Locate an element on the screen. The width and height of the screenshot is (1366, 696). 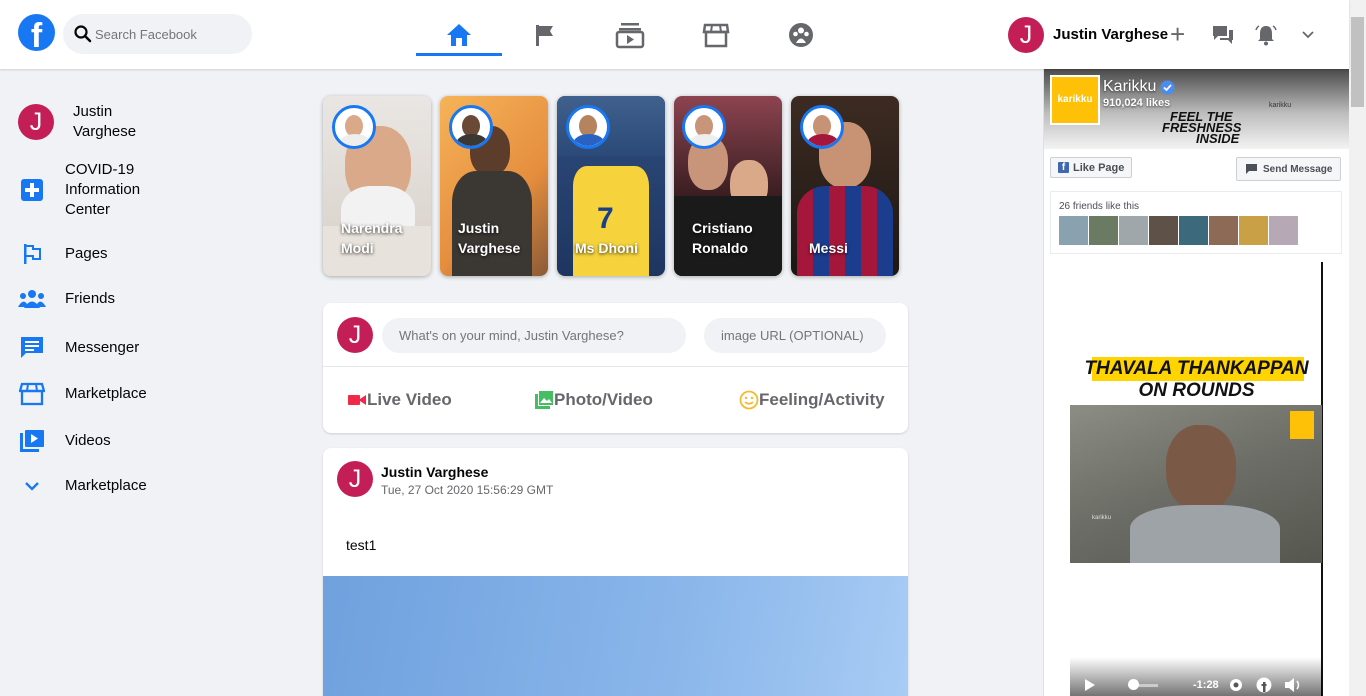
feeling-activity-button: Feeling/Activity is located at coordinates (812, 400).